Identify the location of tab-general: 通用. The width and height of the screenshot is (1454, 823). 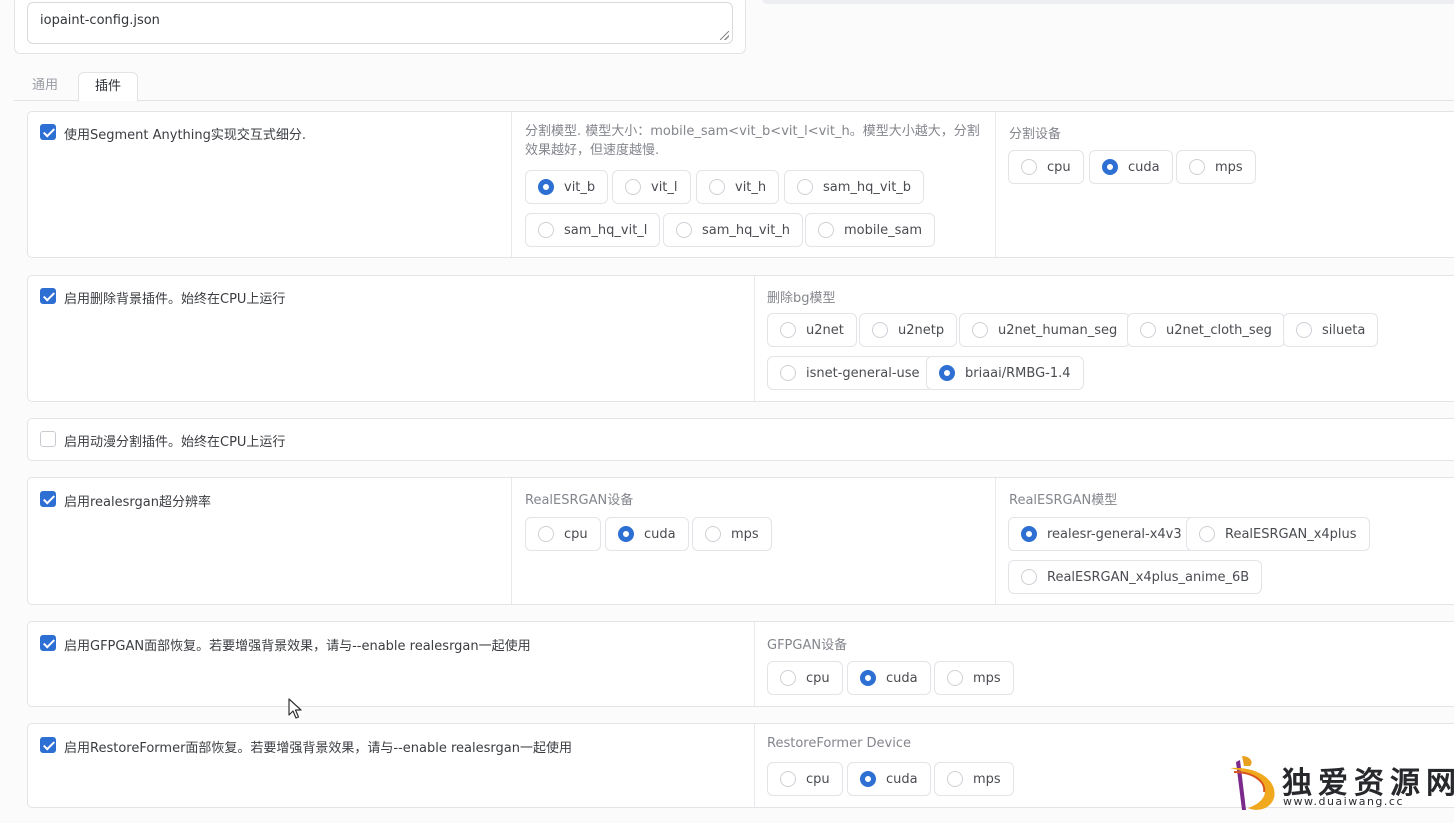
(45, 86).